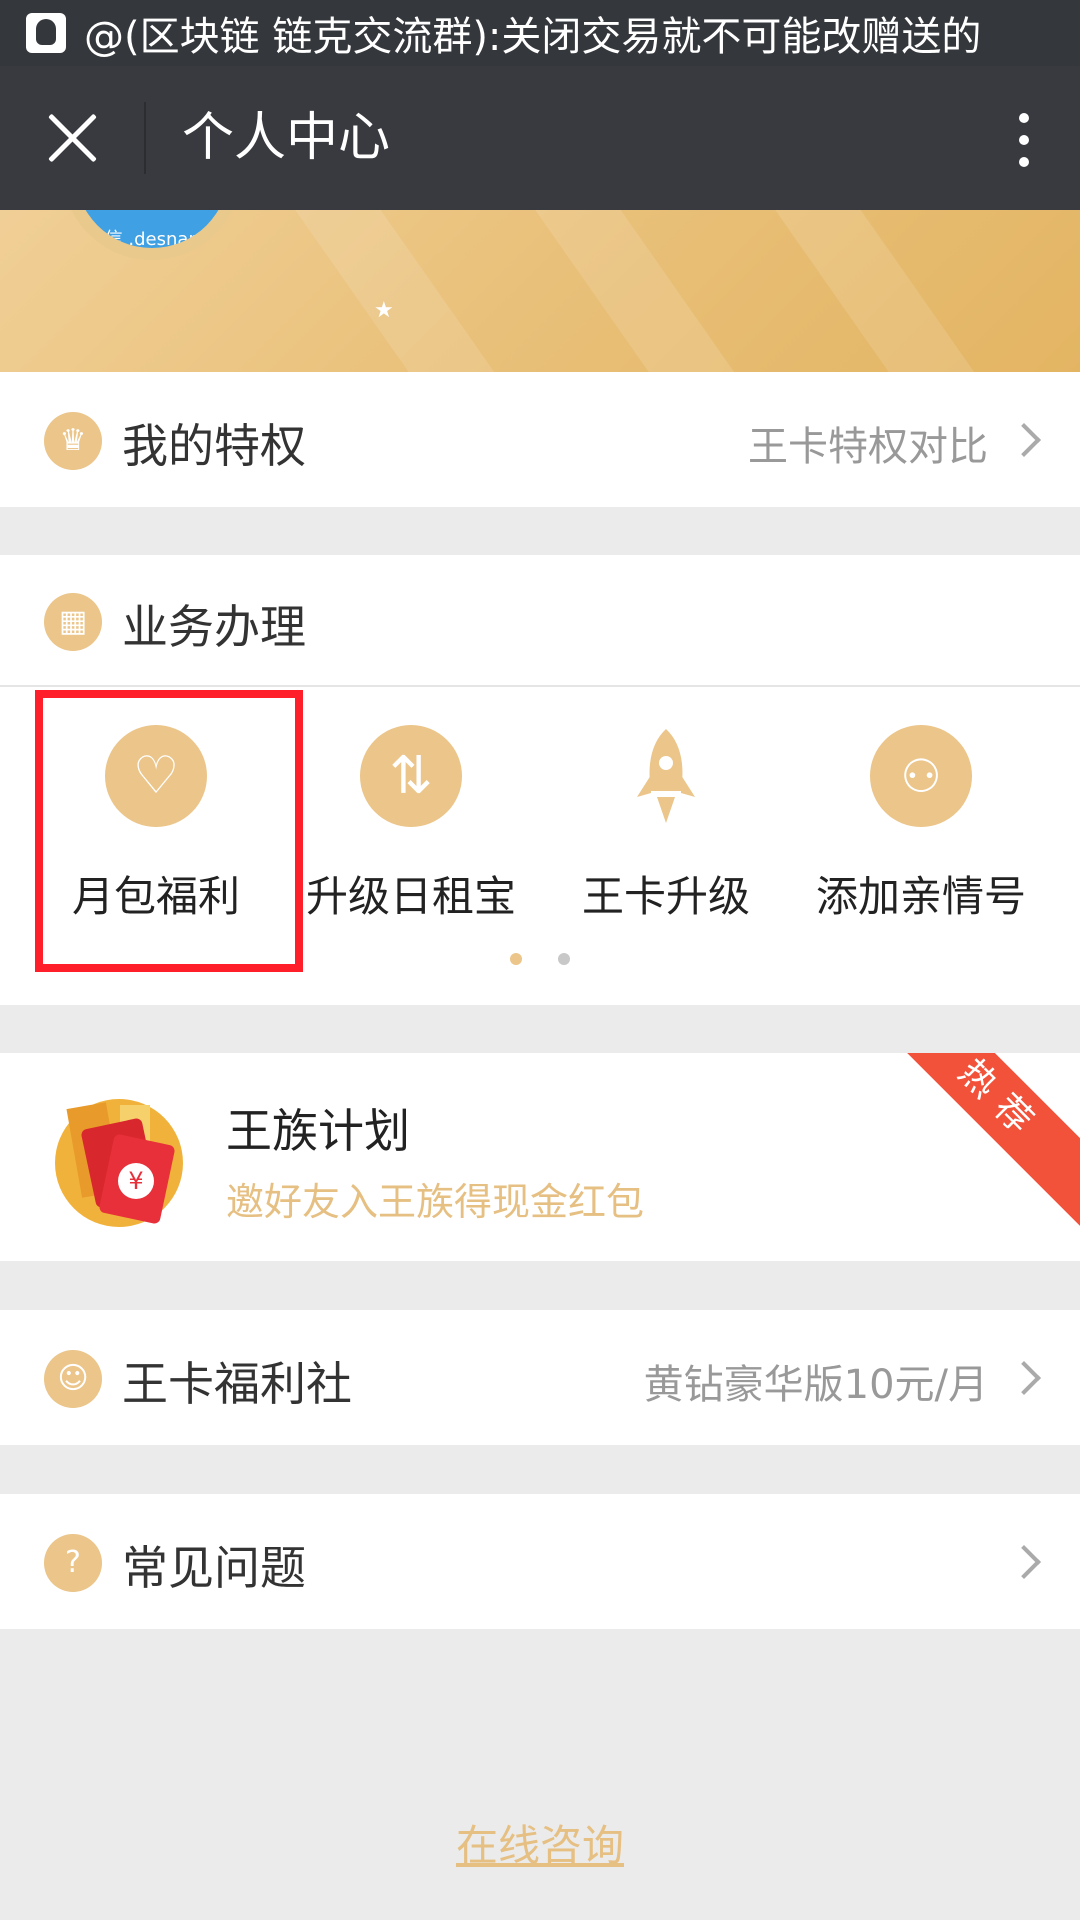 The height and width of the screenshot is (1920, 1080). I want to click on online-consult-link: 在线咨询, so click(540, 1842).